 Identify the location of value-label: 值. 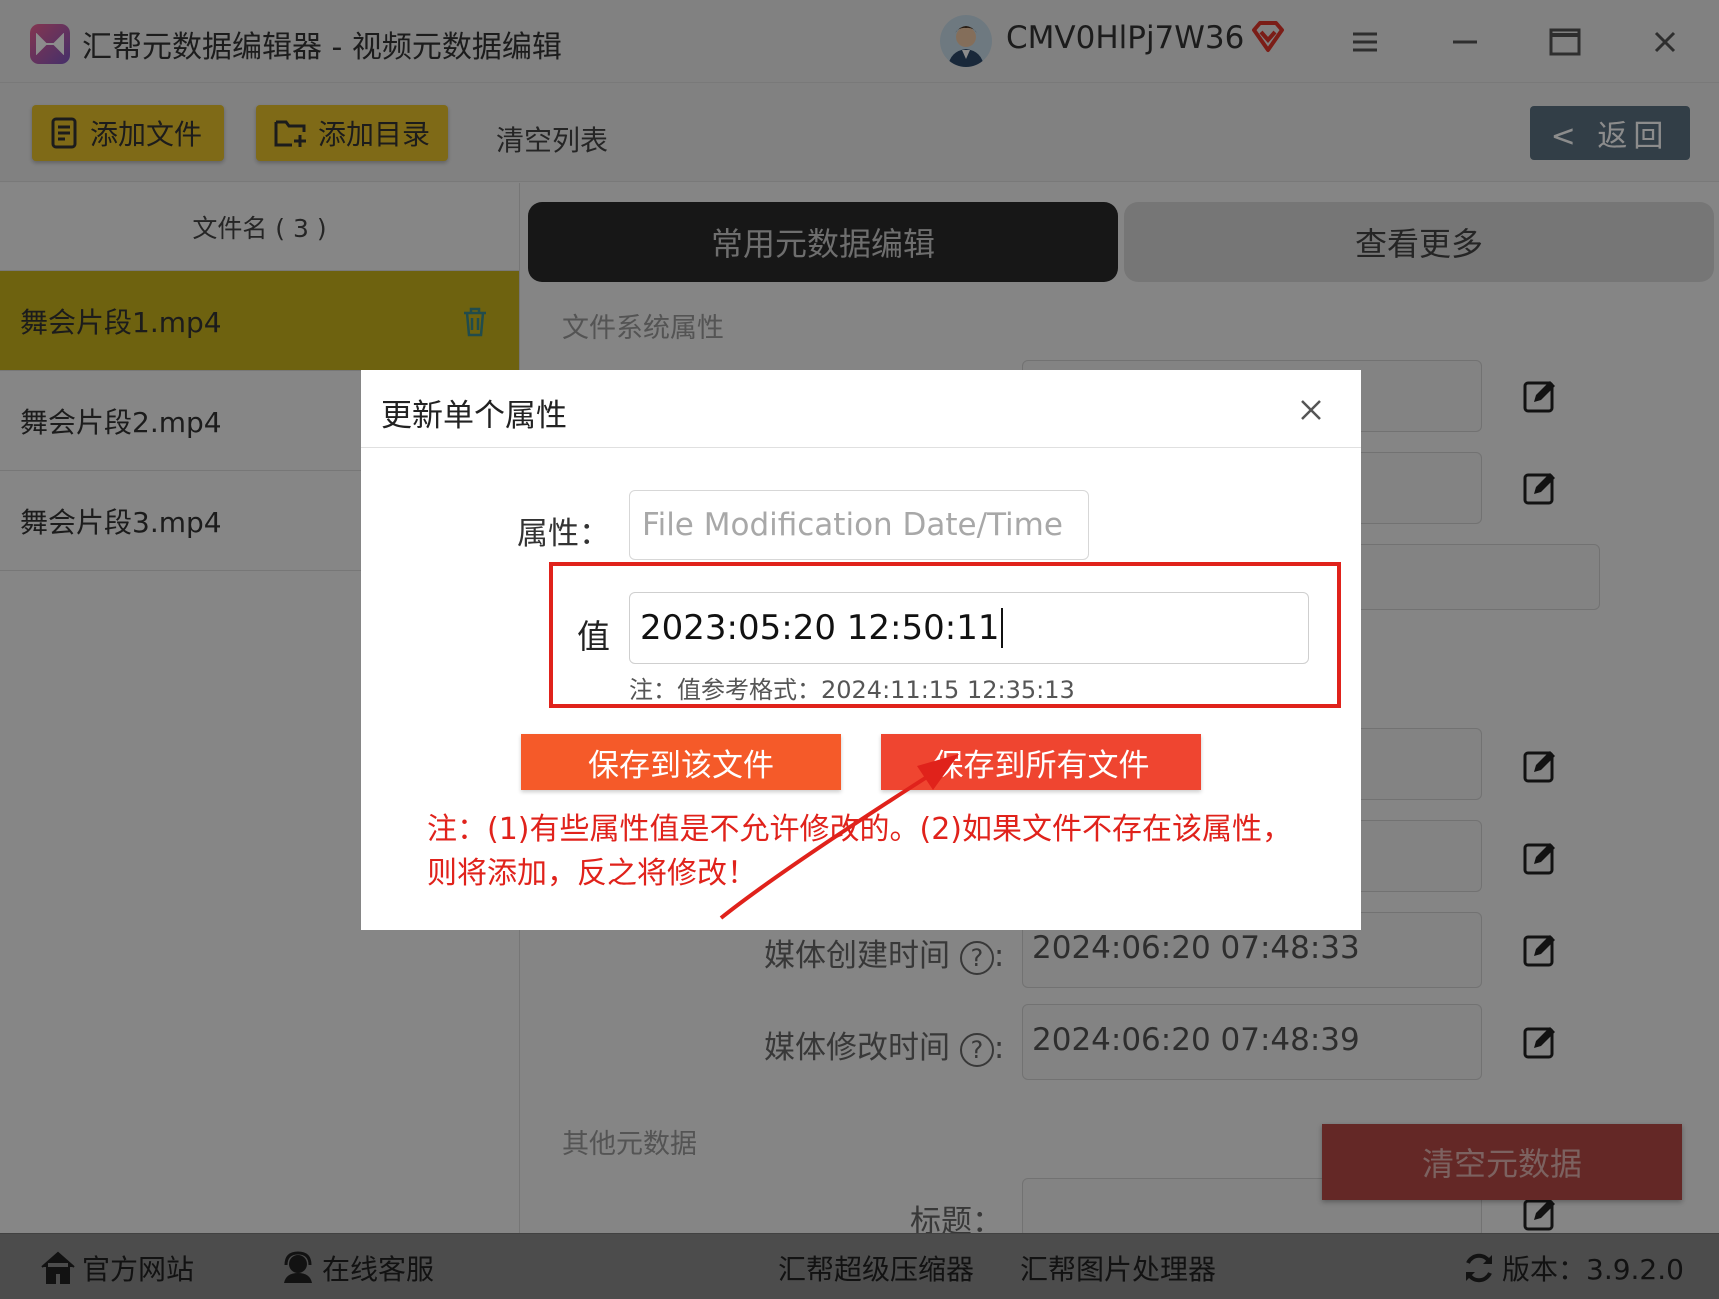
(593, 636).